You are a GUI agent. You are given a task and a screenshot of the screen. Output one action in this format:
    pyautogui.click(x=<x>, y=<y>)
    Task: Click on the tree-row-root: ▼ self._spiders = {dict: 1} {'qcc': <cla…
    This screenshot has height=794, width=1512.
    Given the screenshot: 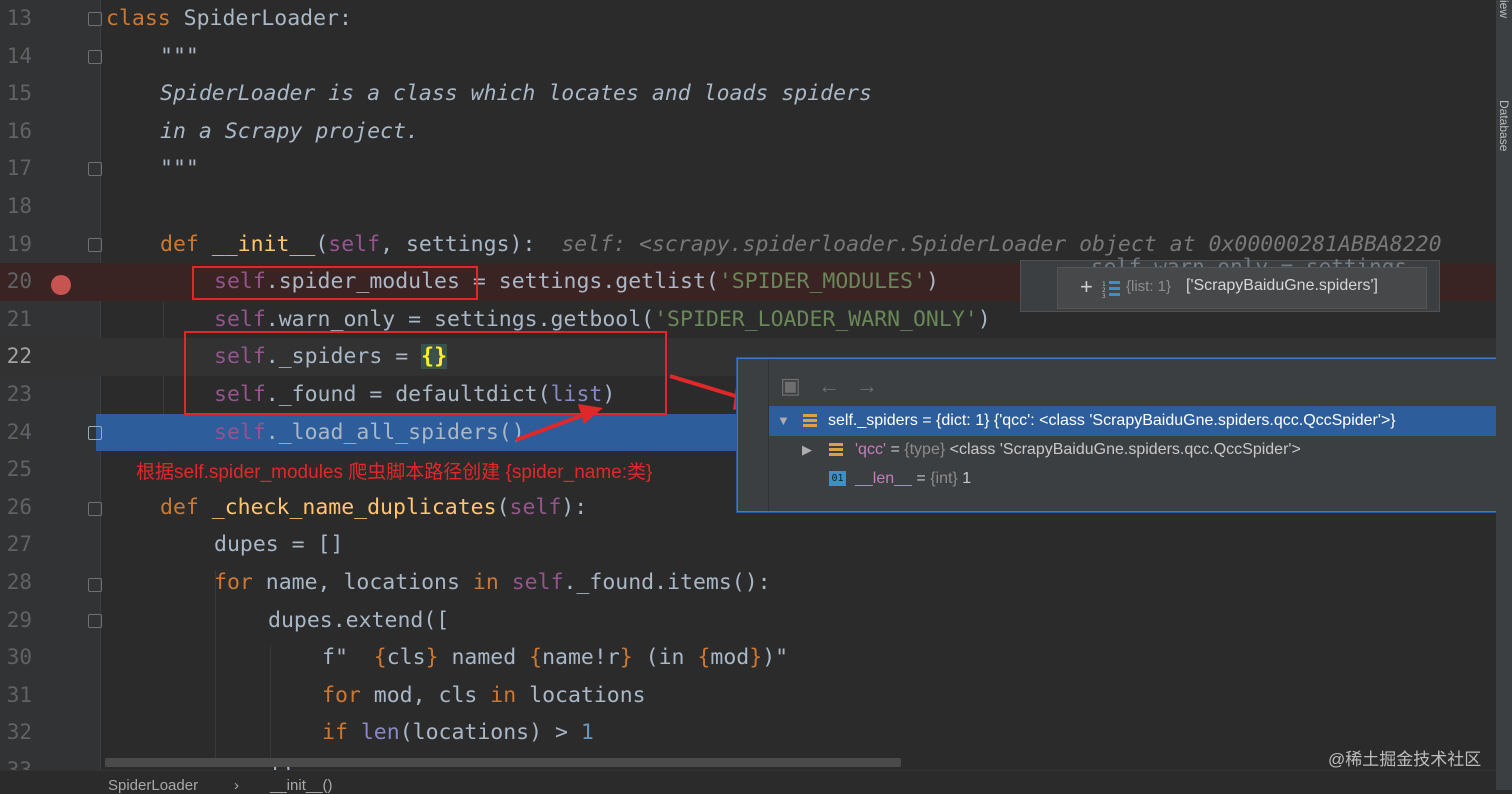 What is the action you would take?
    pyautogui.click(x=1136, y=421)
    